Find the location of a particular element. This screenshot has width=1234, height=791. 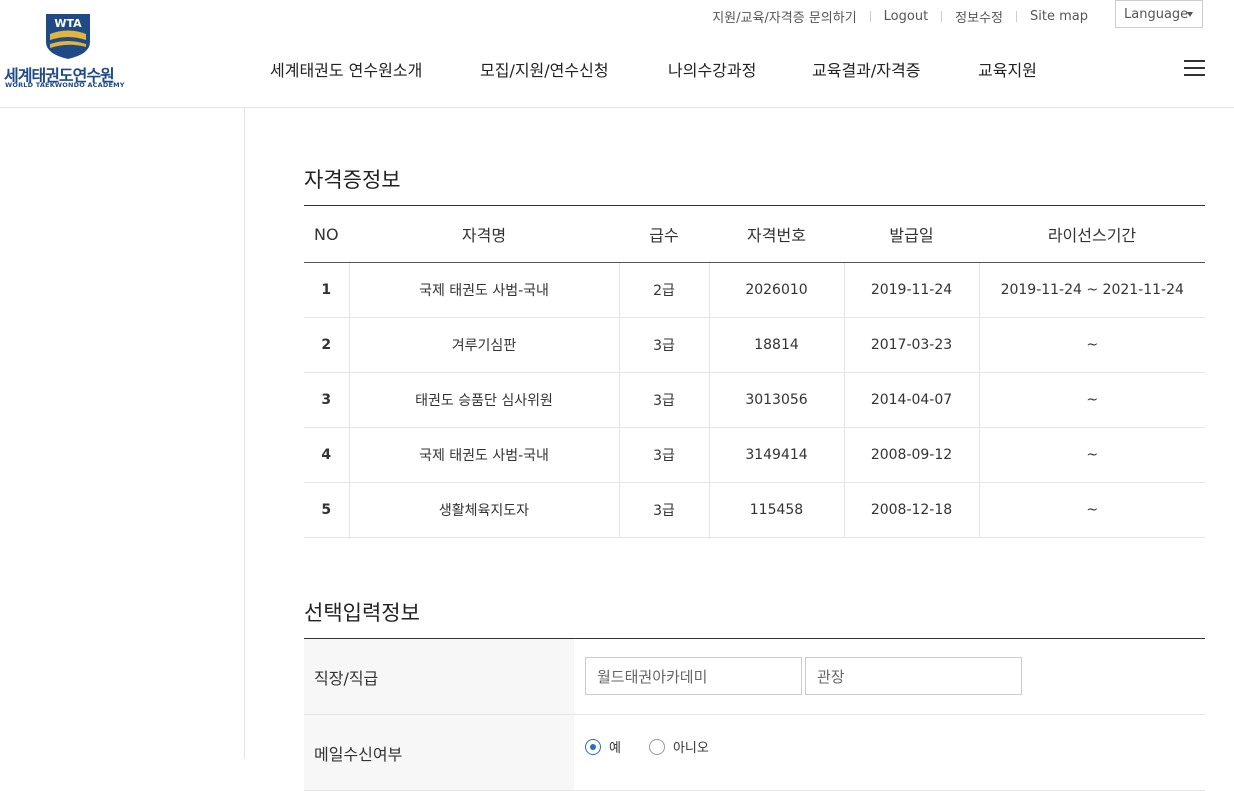

table-row: 2 겨루기심판 3급 18814 2017-03-23 ~ is located at coordinates (754, 345).